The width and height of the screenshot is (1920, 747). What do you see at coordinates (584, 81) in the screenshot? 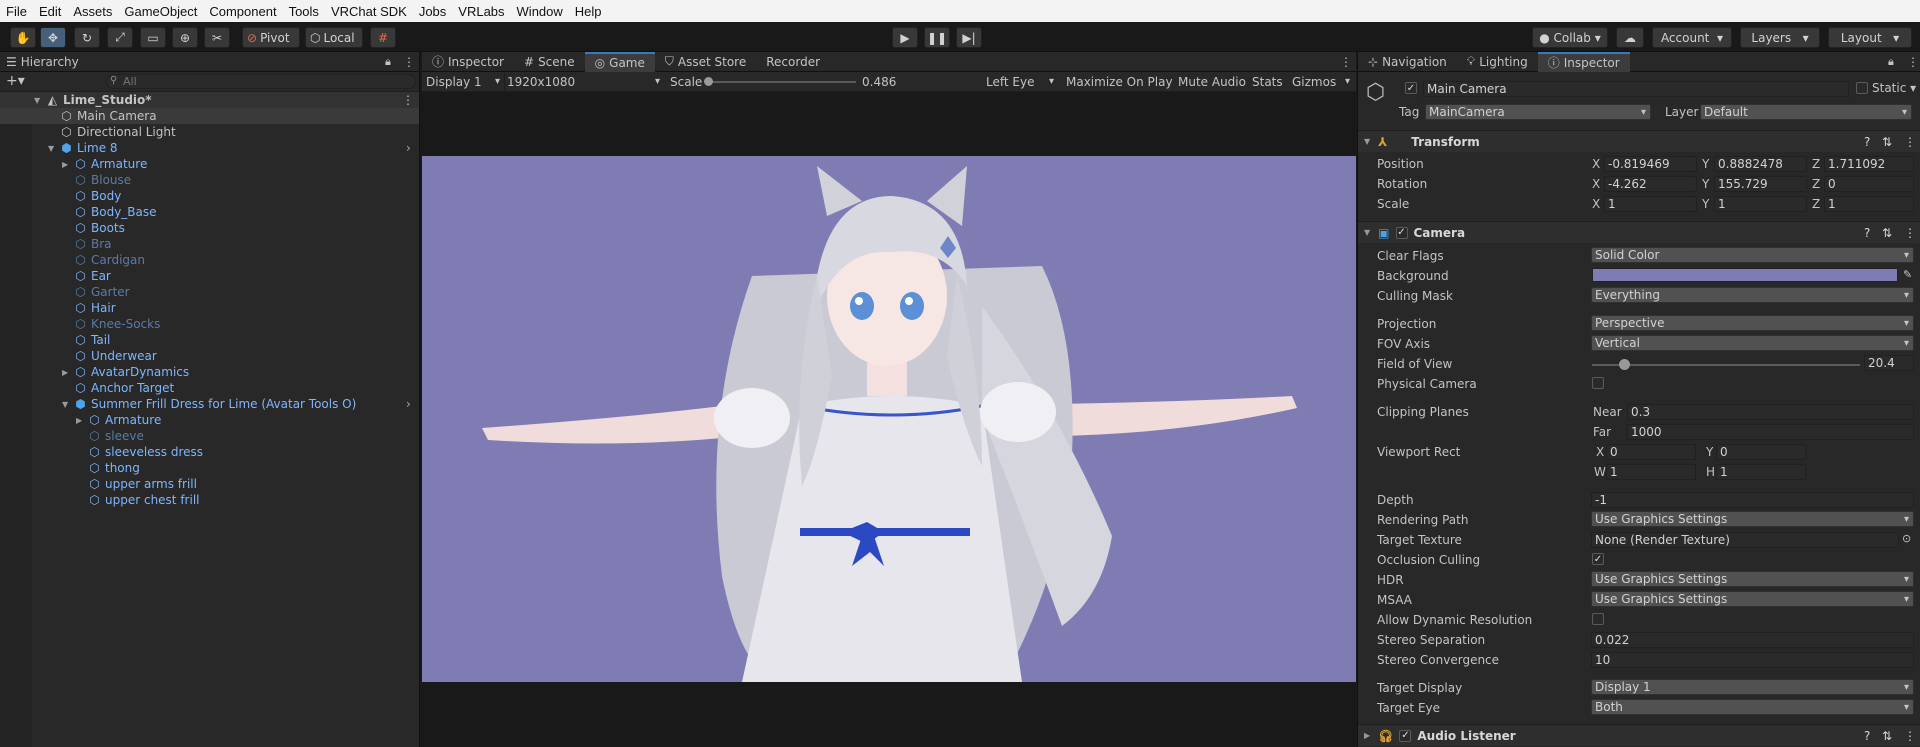
I see `resolution-dropdown: 1920x1080 ▾` at bounding box center [584, 81].